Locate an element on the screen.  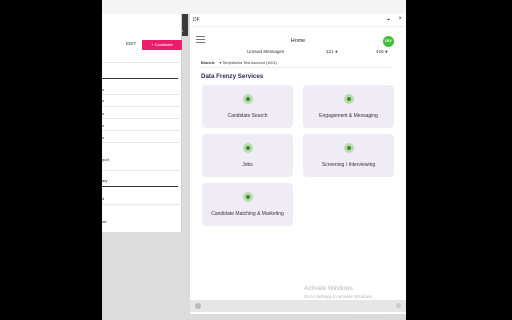
branch-value: TempWorks Test Account (1001) is located at coordinates (249, 63).